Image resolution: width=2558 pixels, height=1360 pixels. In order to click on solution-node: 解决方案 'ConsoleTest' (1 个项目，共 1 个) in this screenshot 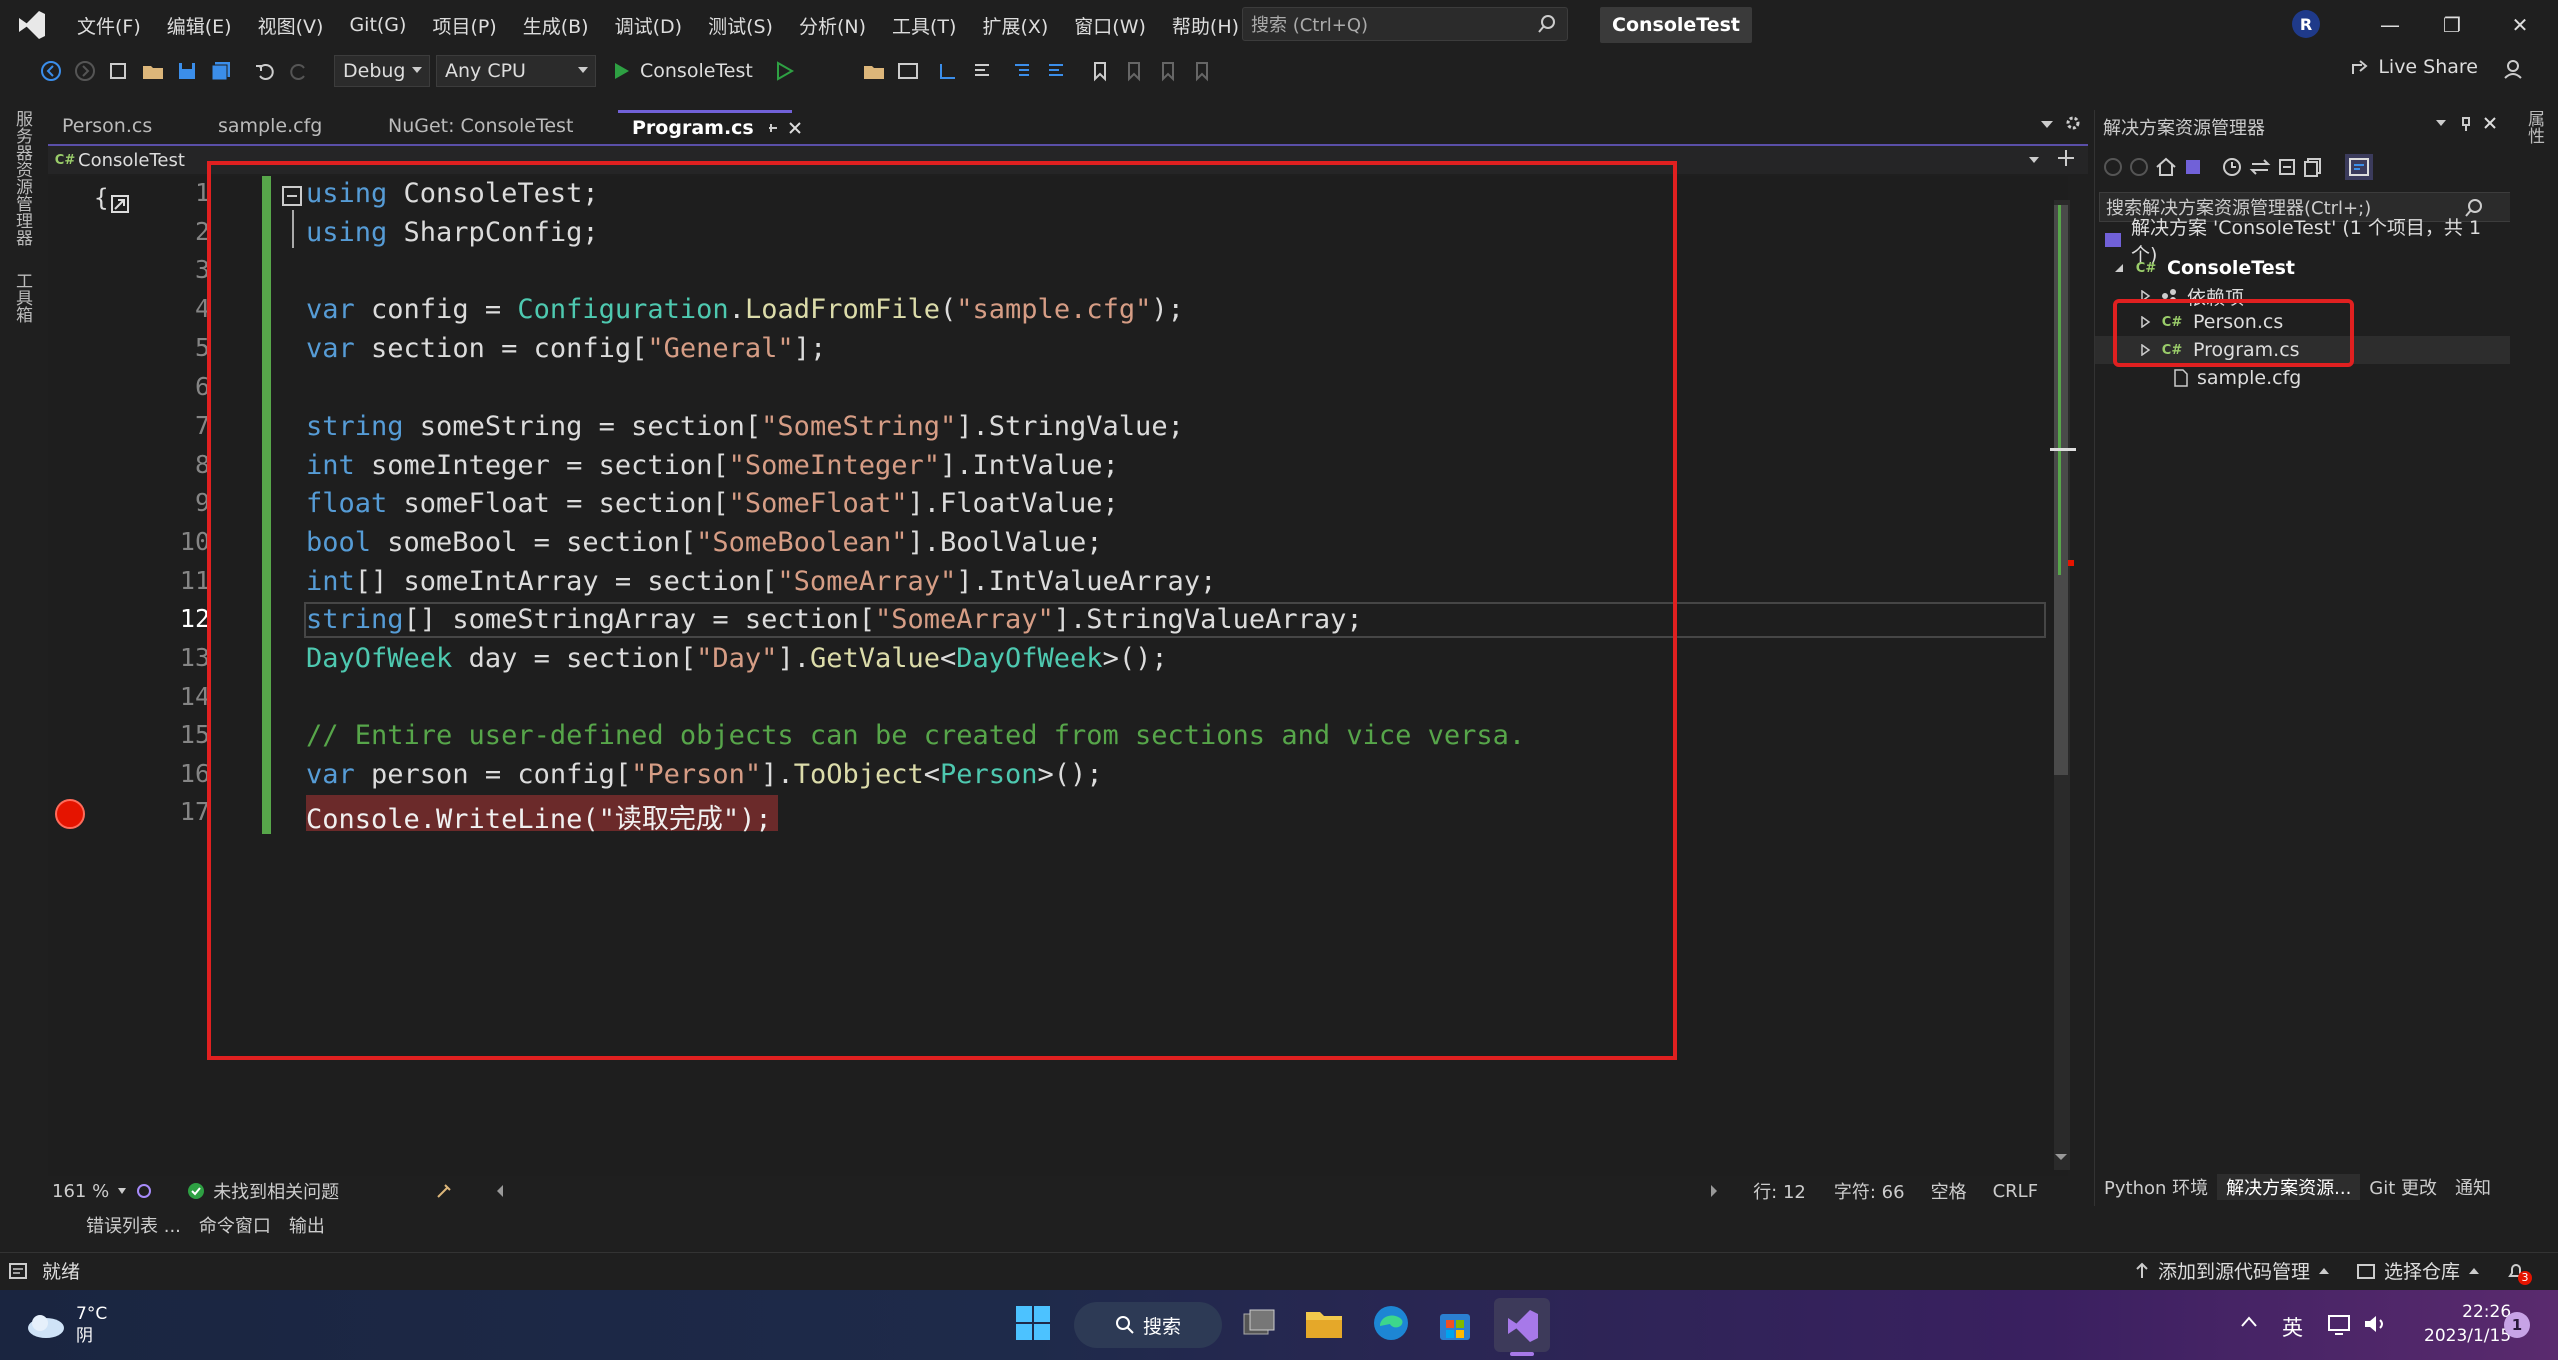, I will do `click(2306, 241)`.